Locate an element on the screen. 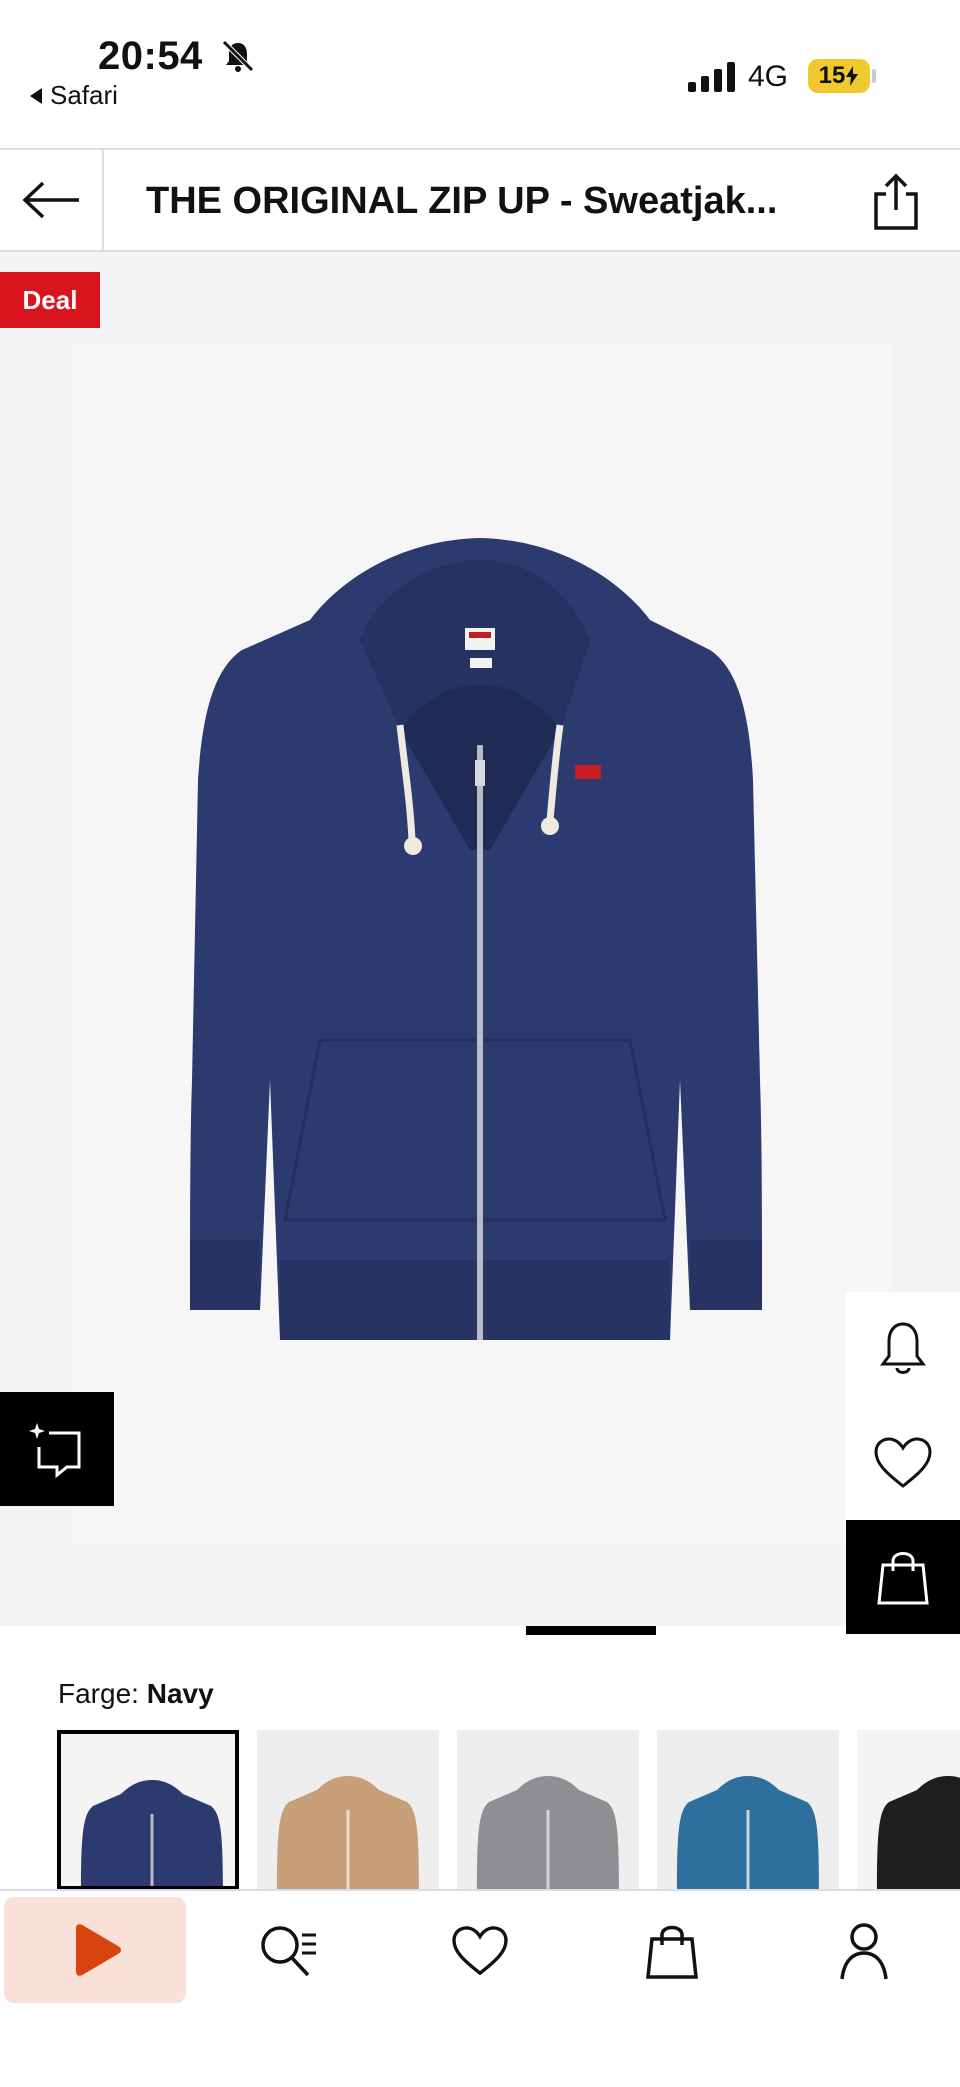 Image resolution: width=960 pixels, height=2087 pixels. tab-profile is located at coordinates (864, 1951).